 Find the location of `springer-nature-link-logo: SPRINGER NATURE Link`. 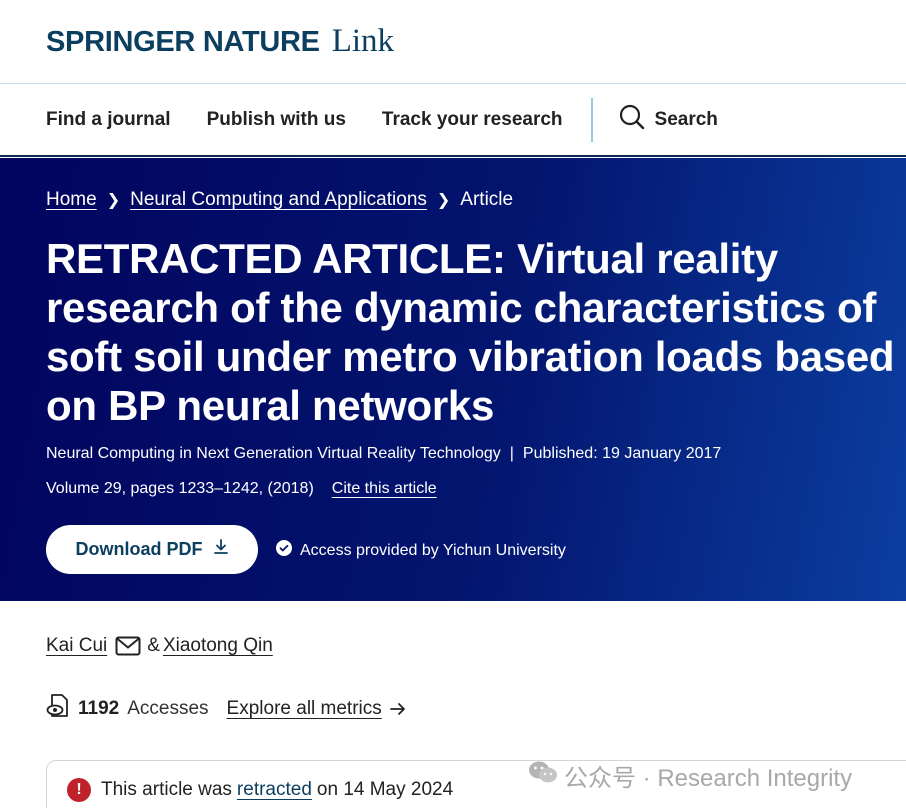

springer-nature-link-logo: SPRINGER NATURE Link is located at coordinates (220, 41).